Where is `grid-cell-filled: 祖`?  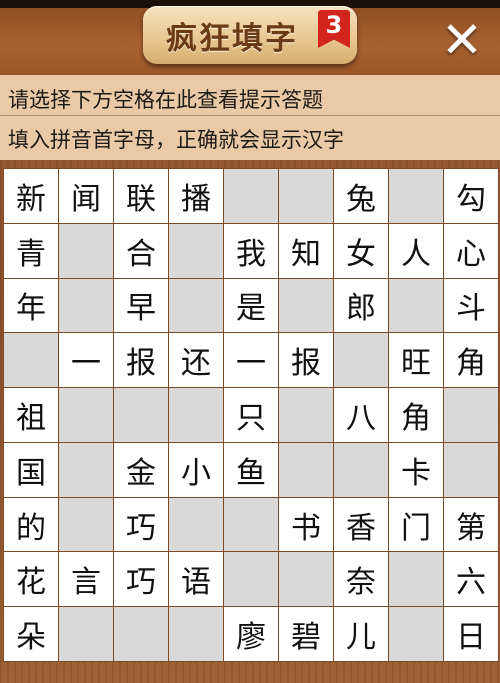 grid-cell-filled: 祖 is located at coordinates (31, 415).